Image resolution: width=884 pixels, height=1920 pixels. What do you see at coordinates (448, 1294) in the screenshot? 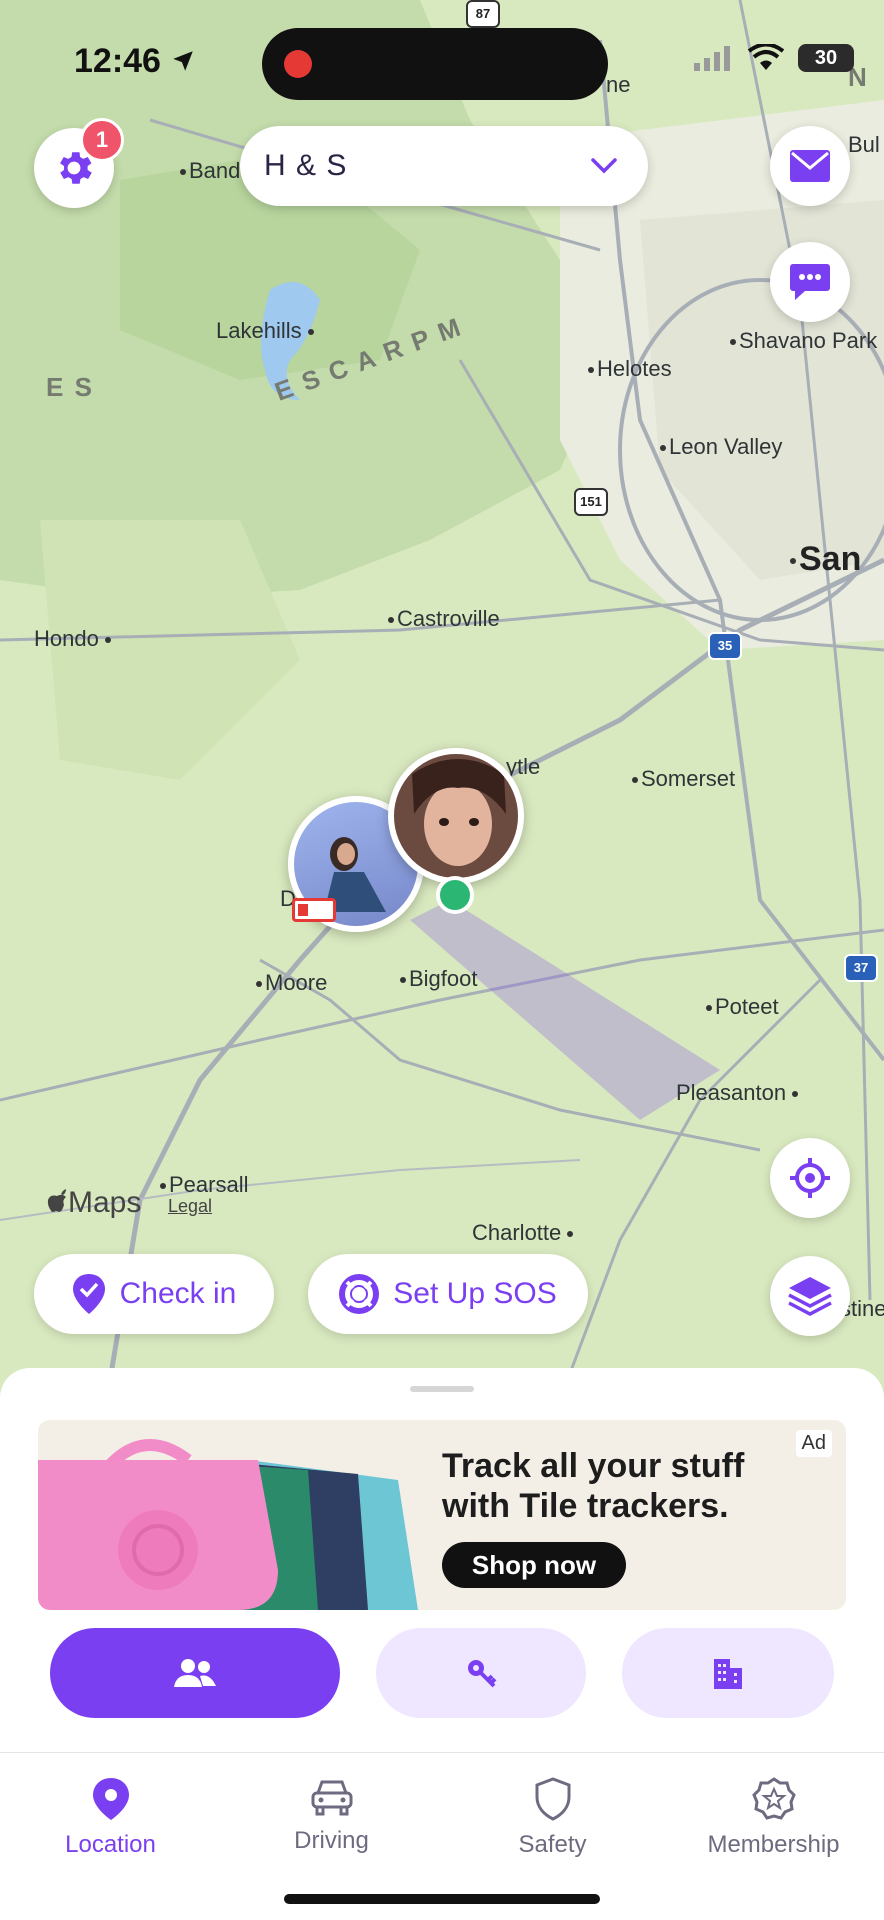
I see `setup-sos-button: Set Up SOS` at bounding box center [448, 1294].